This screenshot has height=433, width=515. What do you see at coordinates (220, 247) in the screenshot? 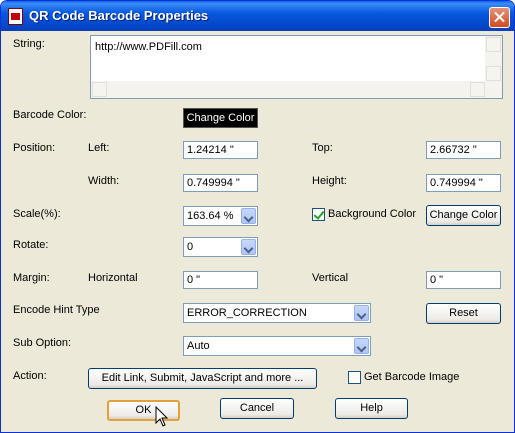
I see `rotate-combobox: 0` at bounding box center [220, 247].